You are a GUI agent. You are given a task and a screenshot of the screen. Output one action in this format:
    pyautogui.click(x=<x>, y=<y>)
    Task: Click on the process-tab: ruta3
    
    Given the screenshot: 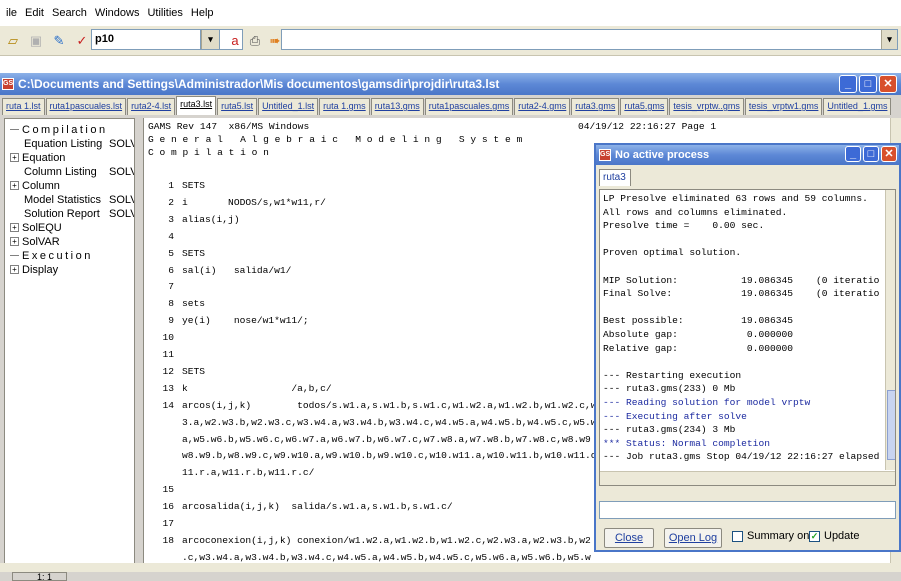 What is the action you would take?
    pyautogui.click(x=615, y=177)
    